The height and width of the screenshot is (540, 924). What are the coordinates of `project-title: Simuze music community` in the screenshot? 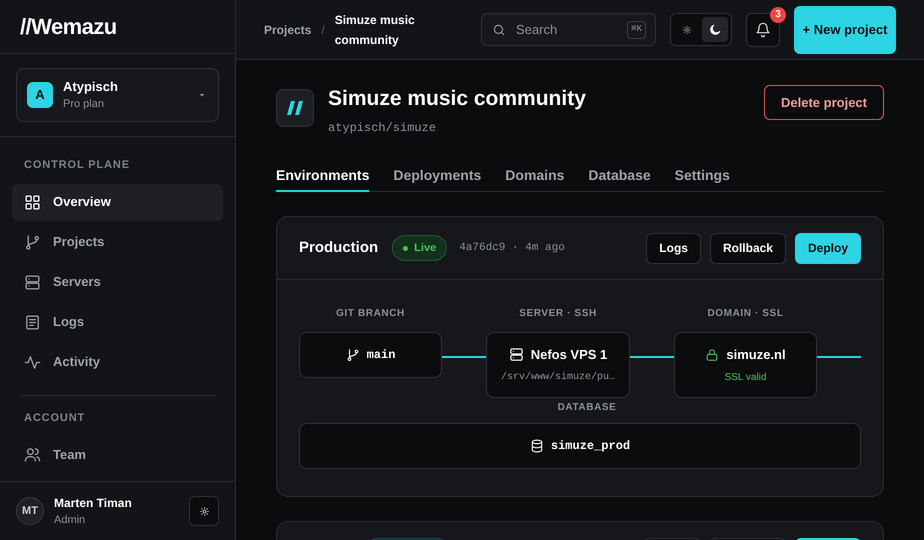 It's located at (457, 99).